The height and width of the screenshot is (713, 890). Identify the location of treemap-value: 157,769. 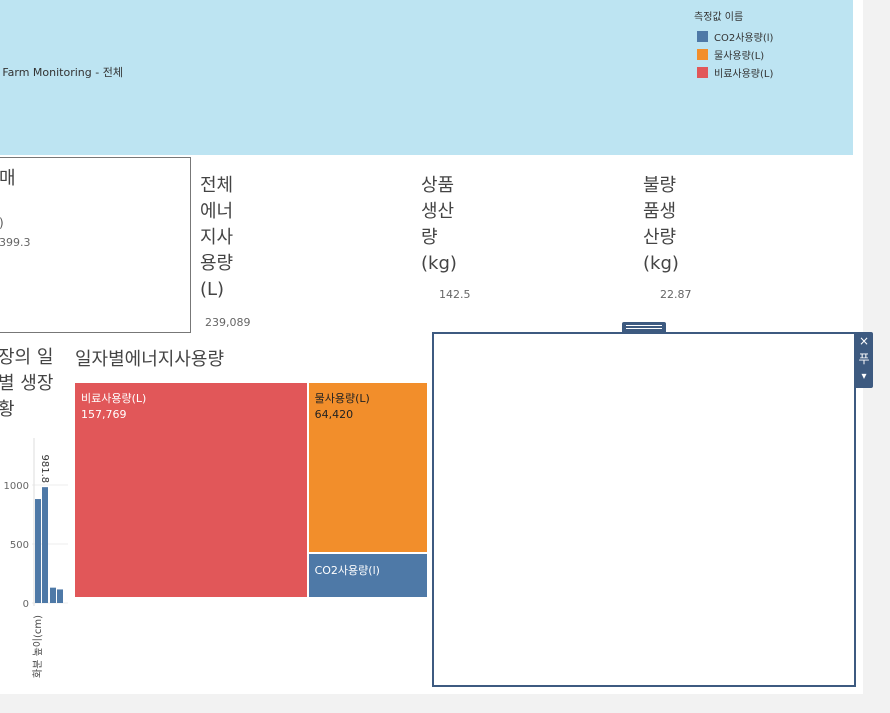
(104, 414).